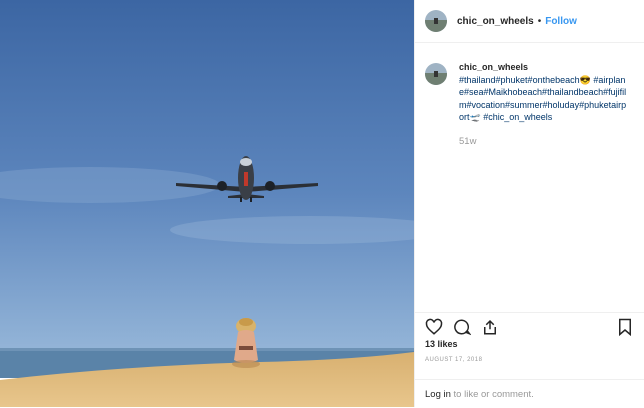  I want to click on comment-bar: Log in to like or comment., so click(529, 393).